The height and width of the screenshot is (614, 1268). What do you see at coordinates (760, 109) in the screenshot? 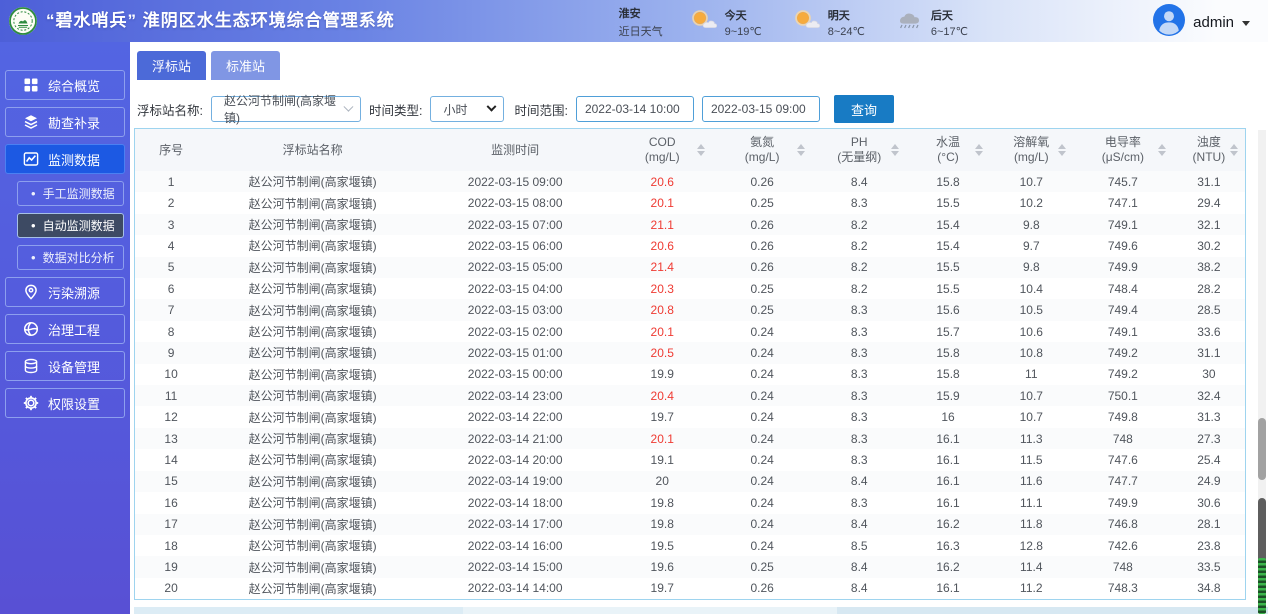
I see `time-end-input` at bounding box center [760, 109].